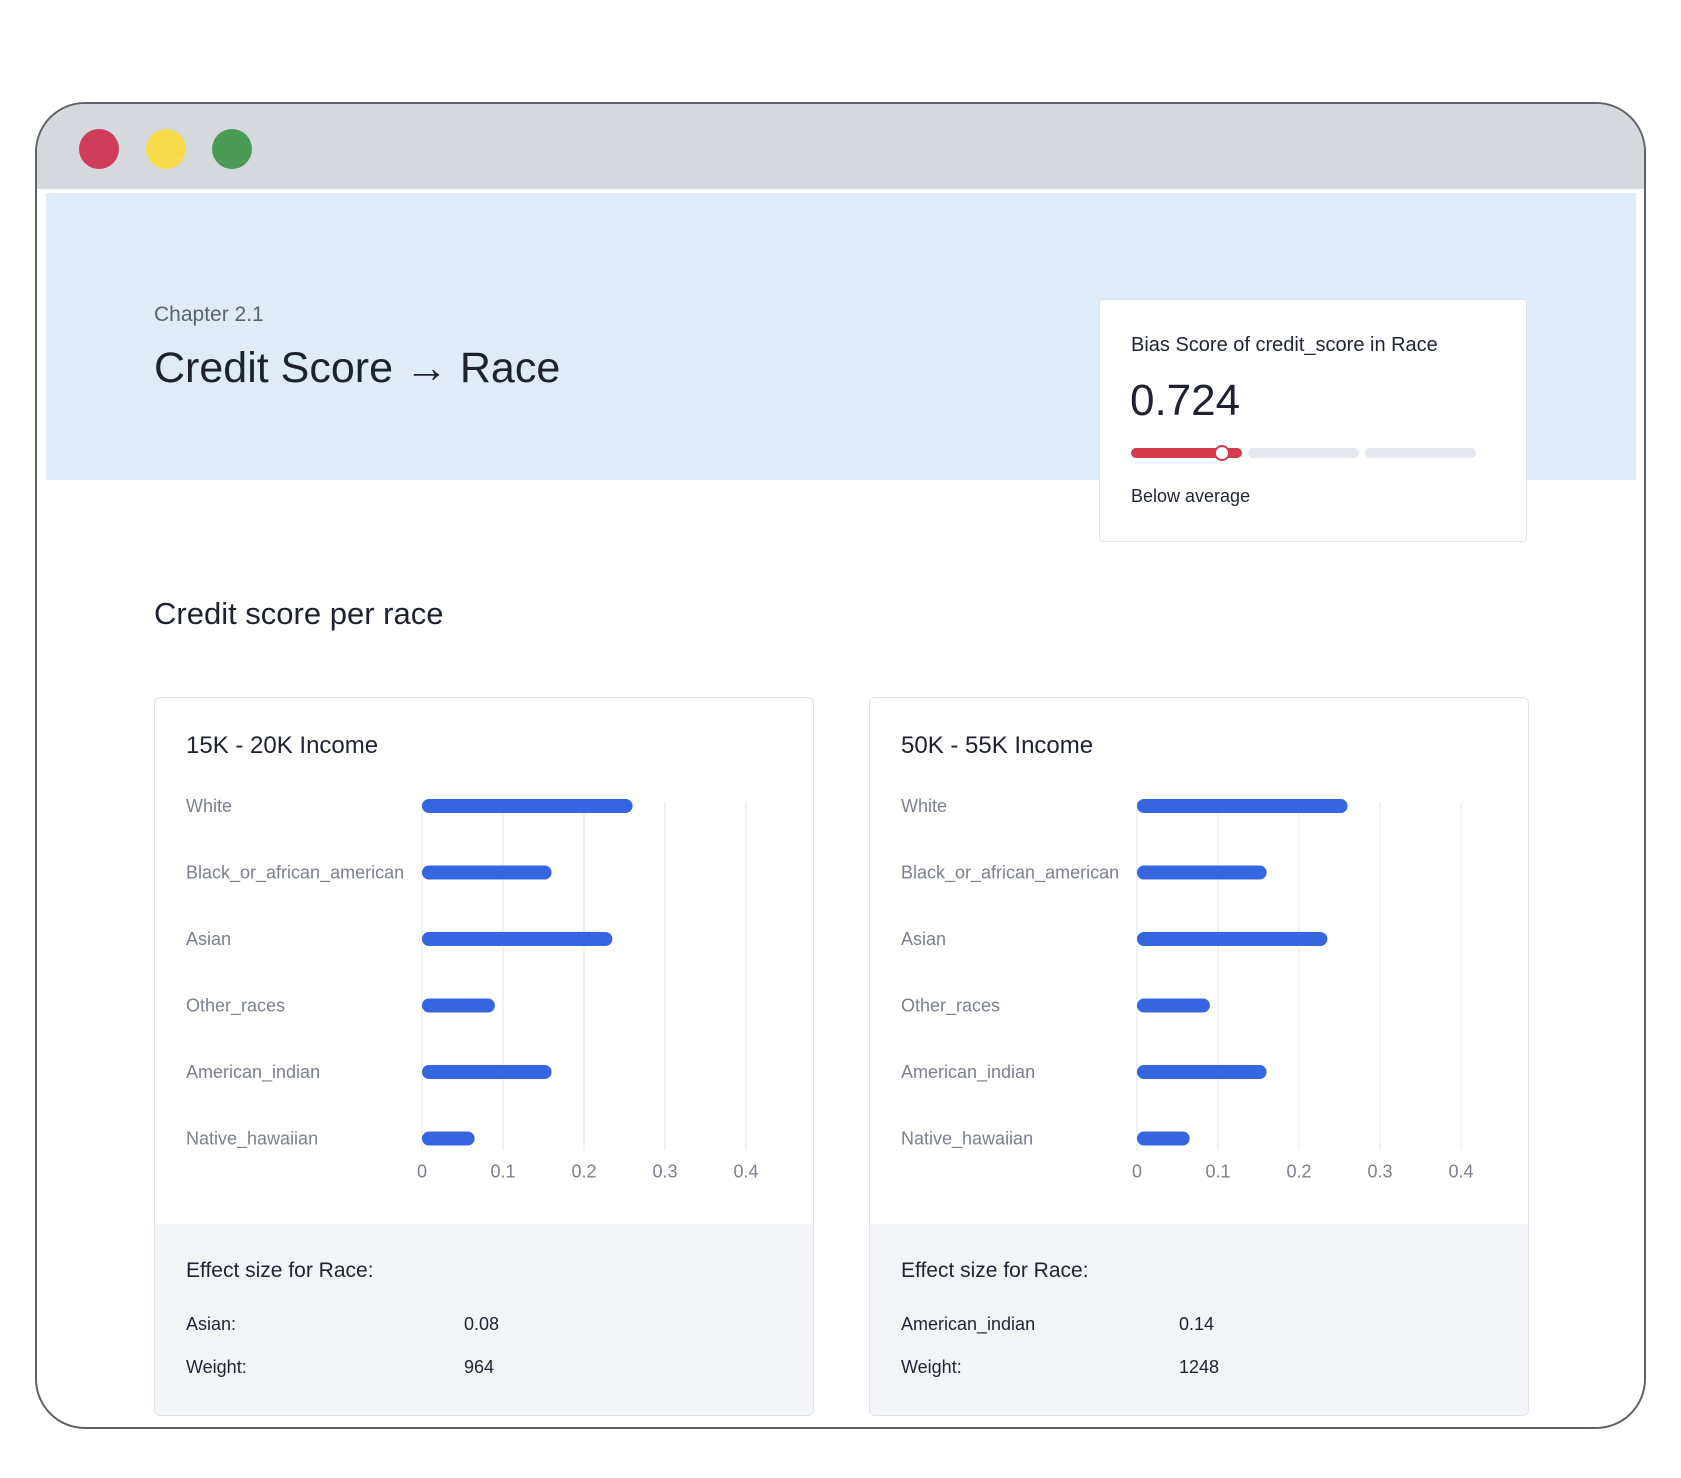  What do you see at coordinates (1191, 496) in the screenshot?
I see `bias-score-status: Below average` at bounding box center [1191, 496].